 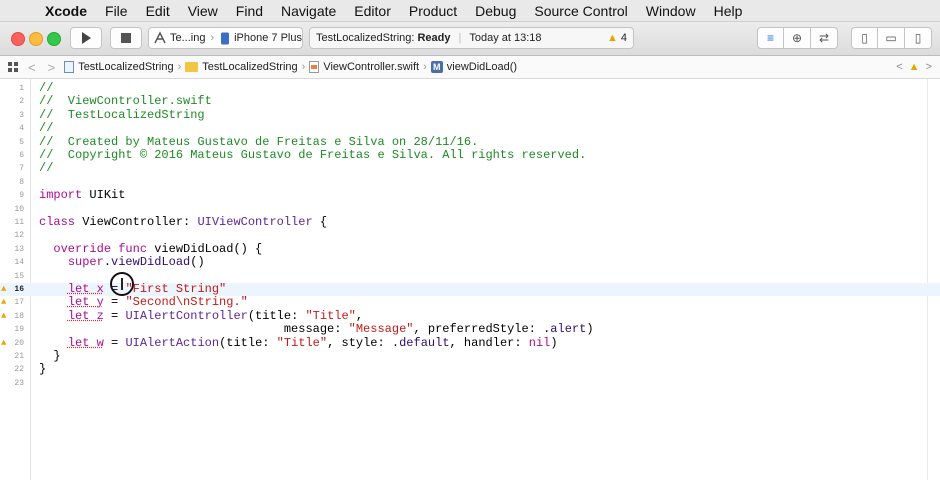 I want to click on code-text: // ViewController.swift, so click(x=125, y=101).